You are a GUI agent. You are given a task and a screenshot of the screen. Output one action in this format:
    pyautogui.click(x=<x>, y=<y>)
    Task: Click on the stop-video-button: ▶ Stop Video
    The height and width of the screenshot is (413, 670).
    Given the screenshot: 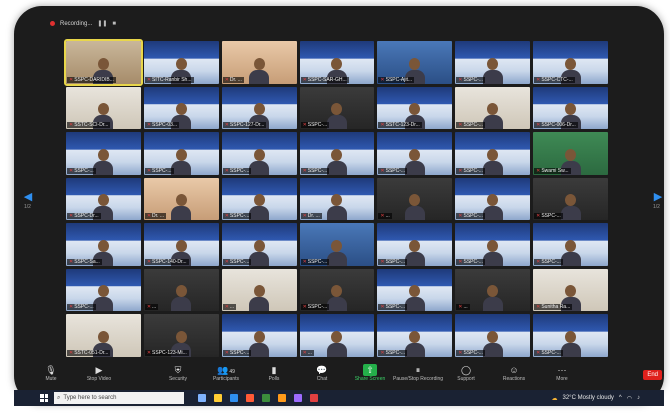 What is the action you would take?
    pyautogui.click(x=99, y=373)
    